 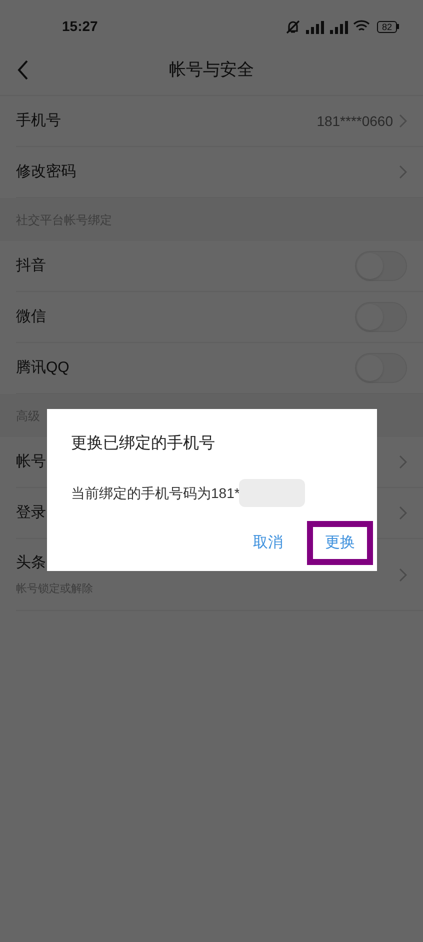 What do you see at coordinates (219, 266) in the screenshot?
I see `settings-row: 抖音` at bounding box center [219, 266].